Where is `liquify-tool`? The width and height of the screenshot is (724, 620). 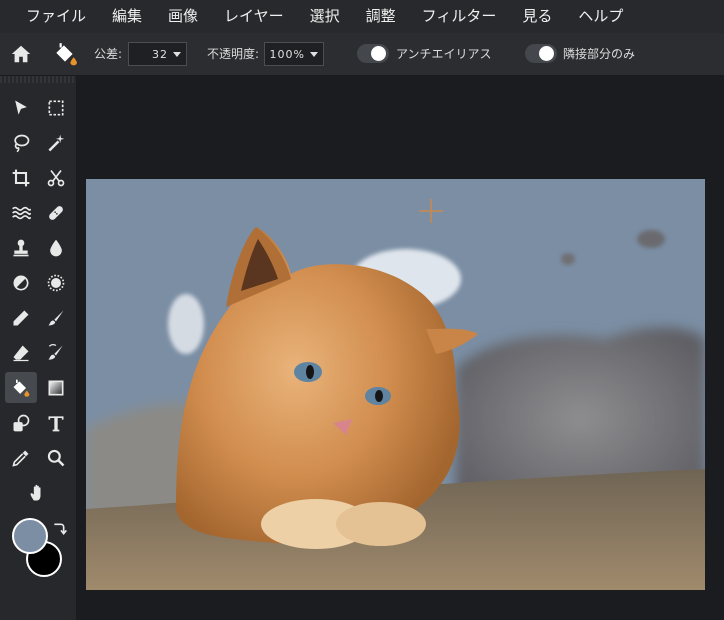 liquify-tool is located at coordinates (21, 212).